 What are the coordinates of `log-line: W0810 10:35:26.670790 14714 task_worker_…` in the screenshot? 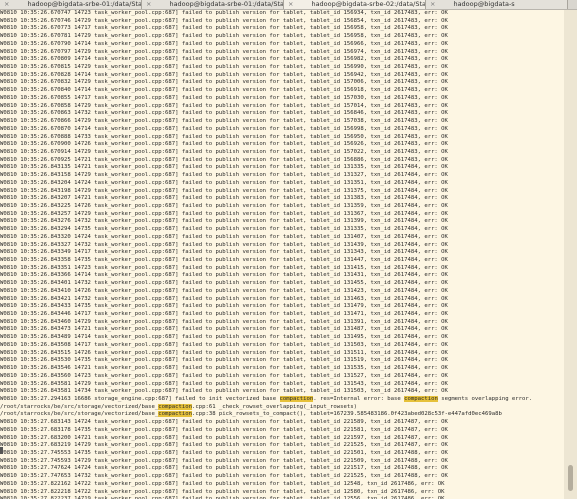 It's located at (224, 43).